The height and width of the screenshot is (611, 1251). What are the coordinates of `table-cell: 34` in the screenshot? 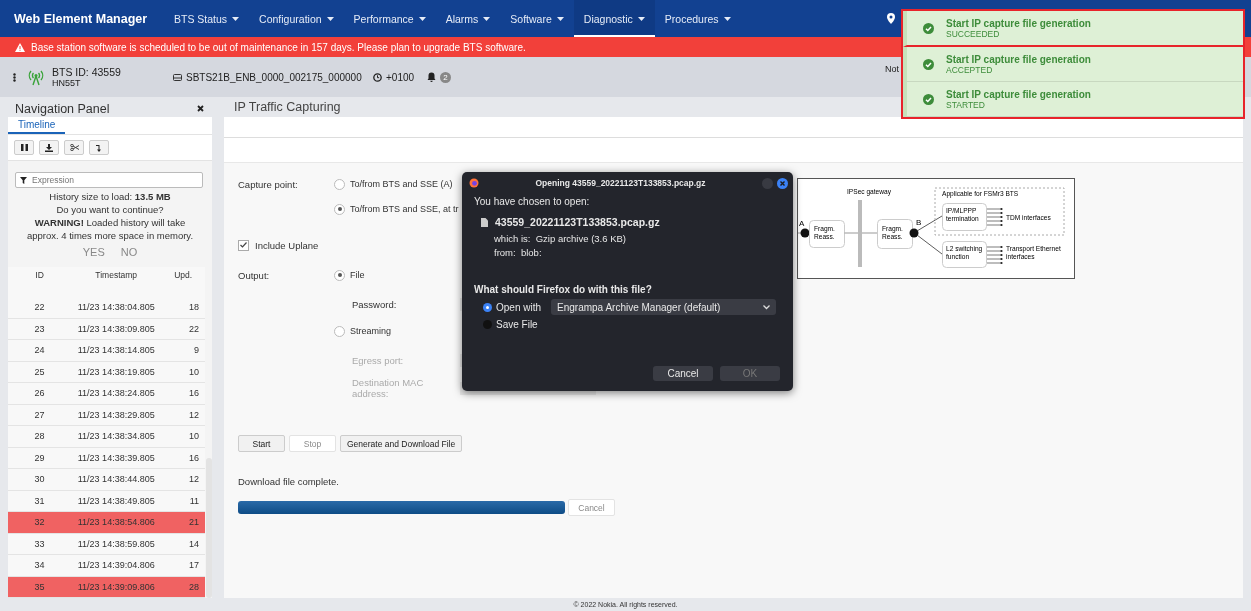 It's located at (40, 565).